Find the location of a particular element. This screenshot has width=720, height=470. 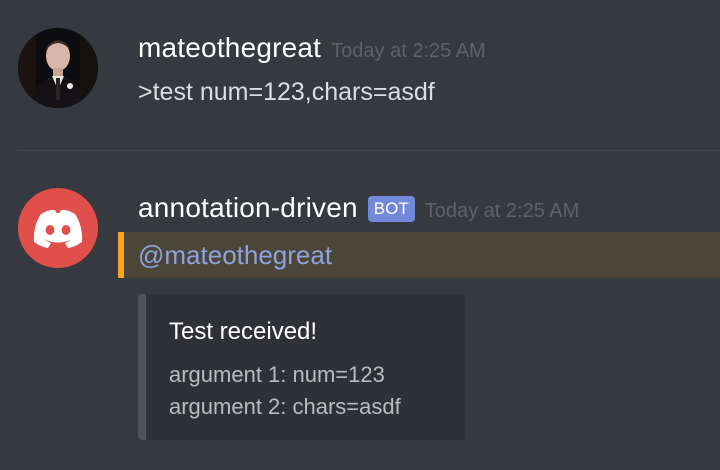

user-photo-avatar is located at coordinates (58, 68).